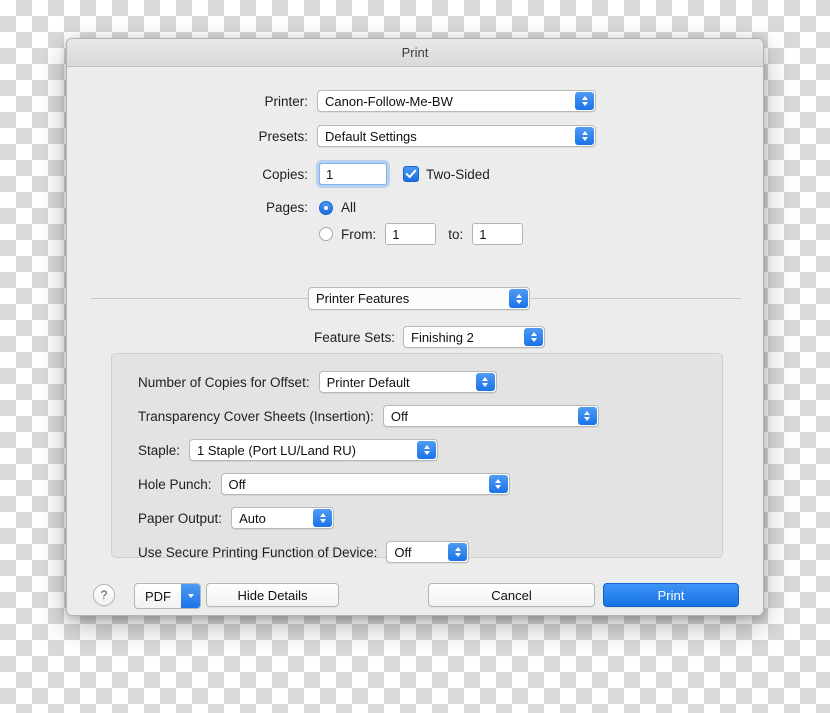  I want to click on hide-details-button: Hide Details, so click(272, 595).